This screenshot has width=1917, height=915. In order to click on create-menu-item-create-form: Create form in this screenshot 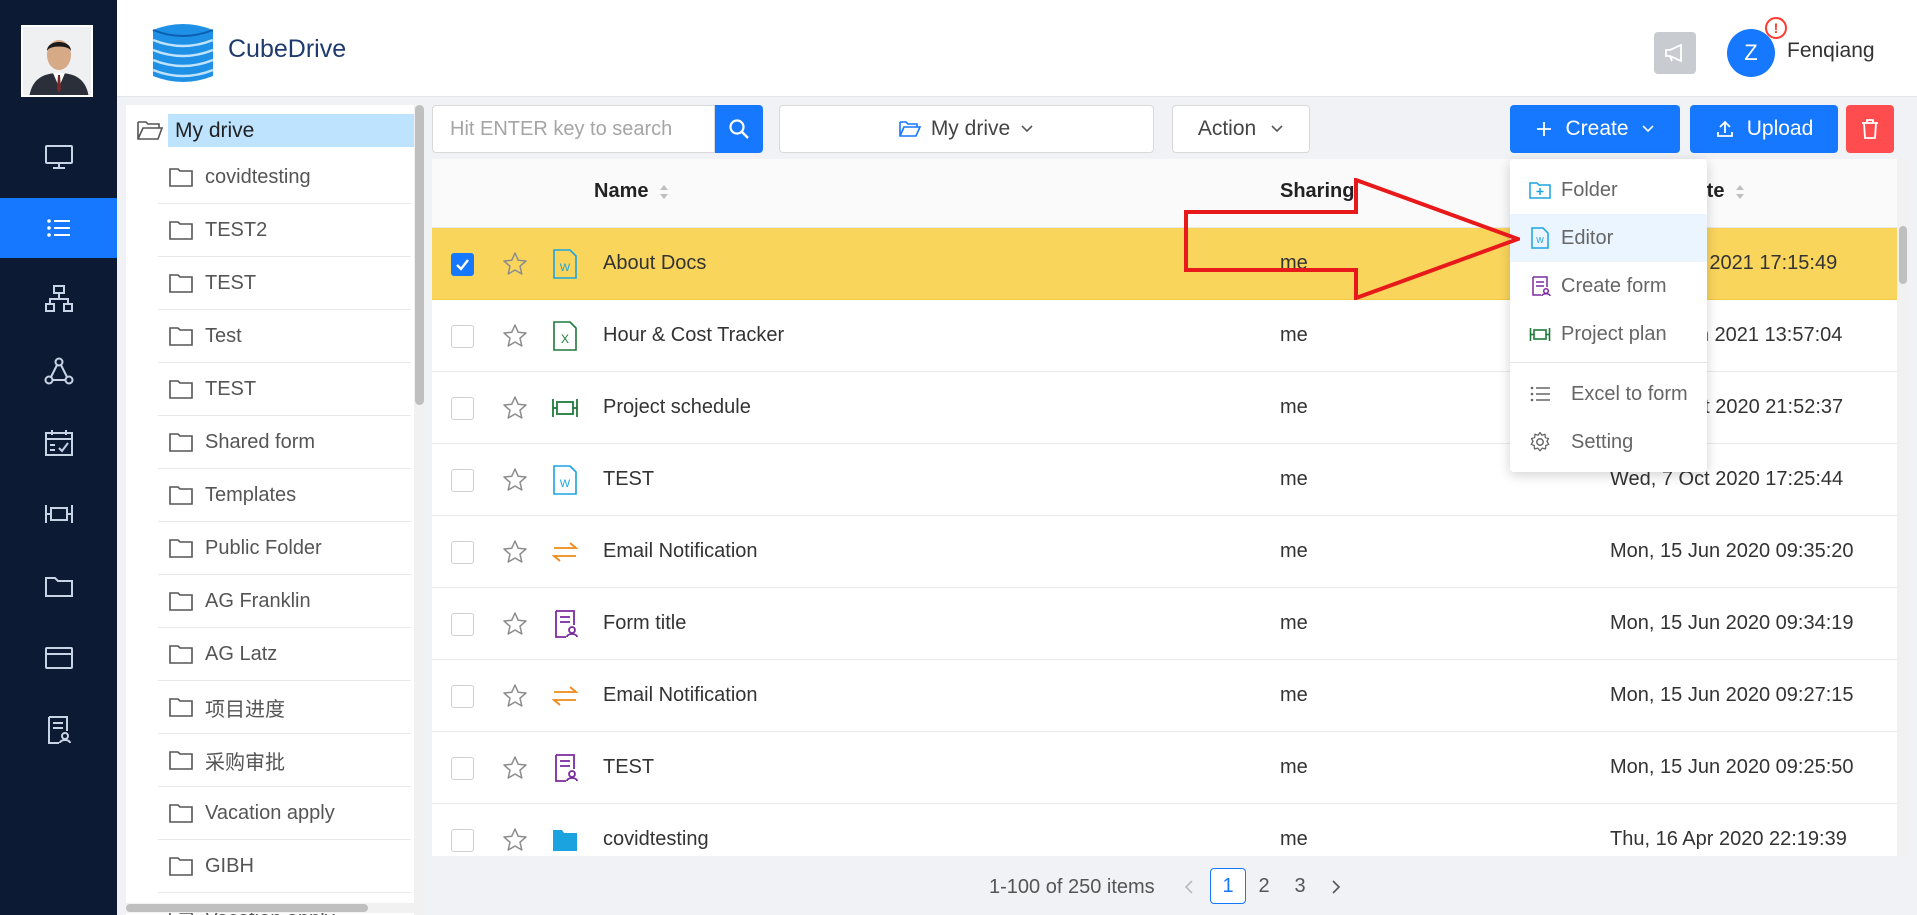, I will do `click(1608, 286)`.